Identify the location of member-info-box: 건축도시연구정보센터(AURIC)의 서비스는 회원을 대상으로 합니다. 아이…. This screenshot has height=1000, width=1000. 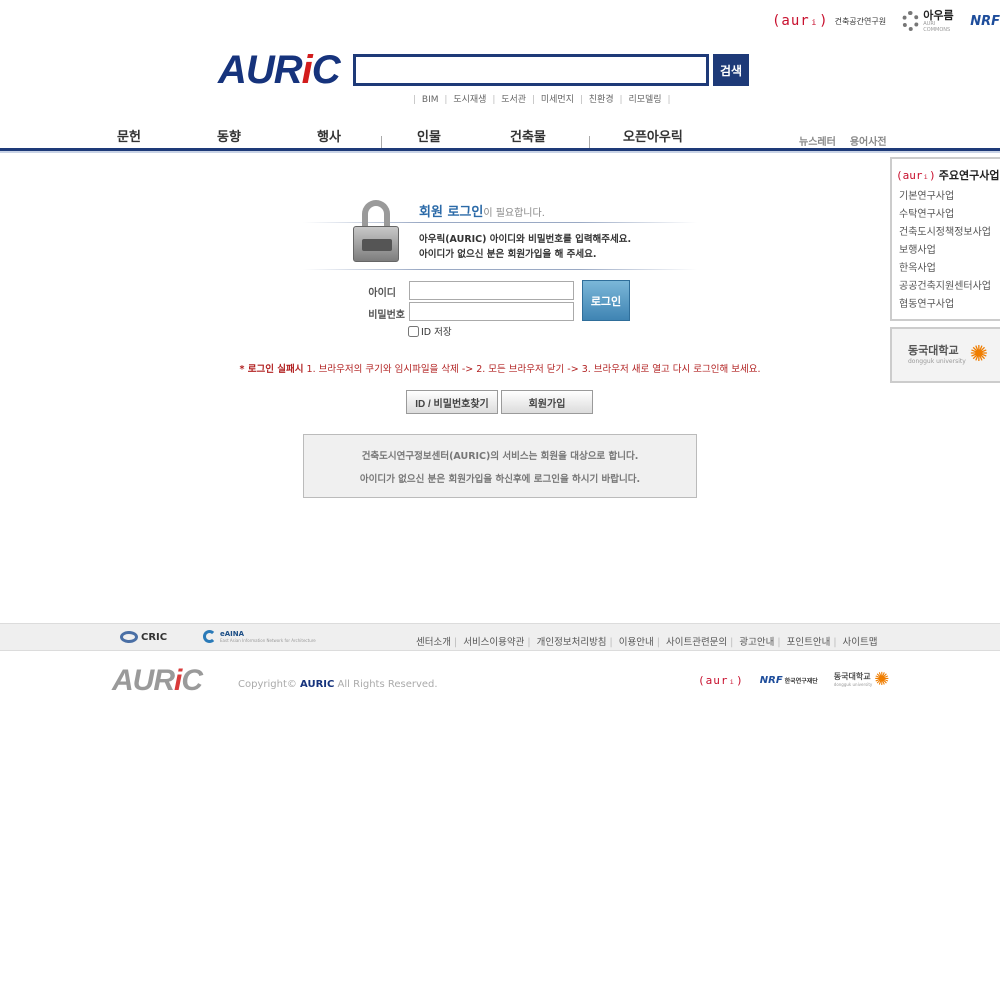
(500, 466).